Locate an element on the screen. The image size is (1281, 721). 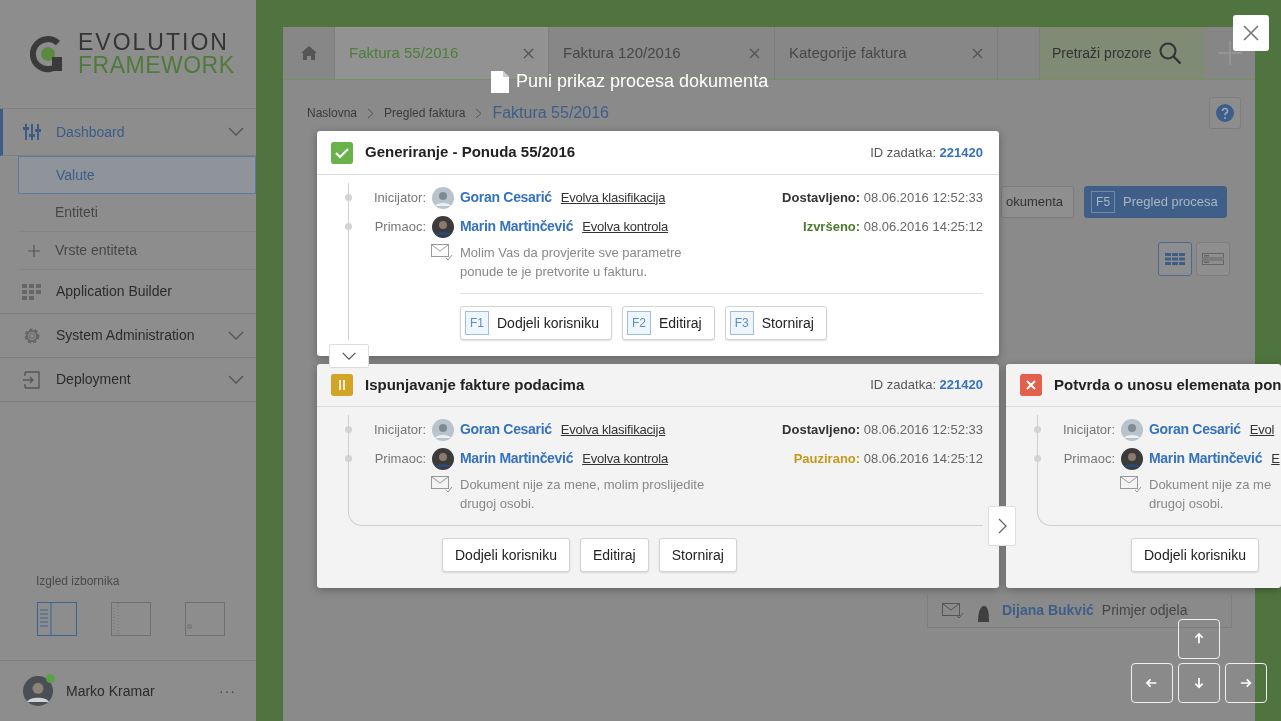
next-button is located at coordinates (1002, 526).